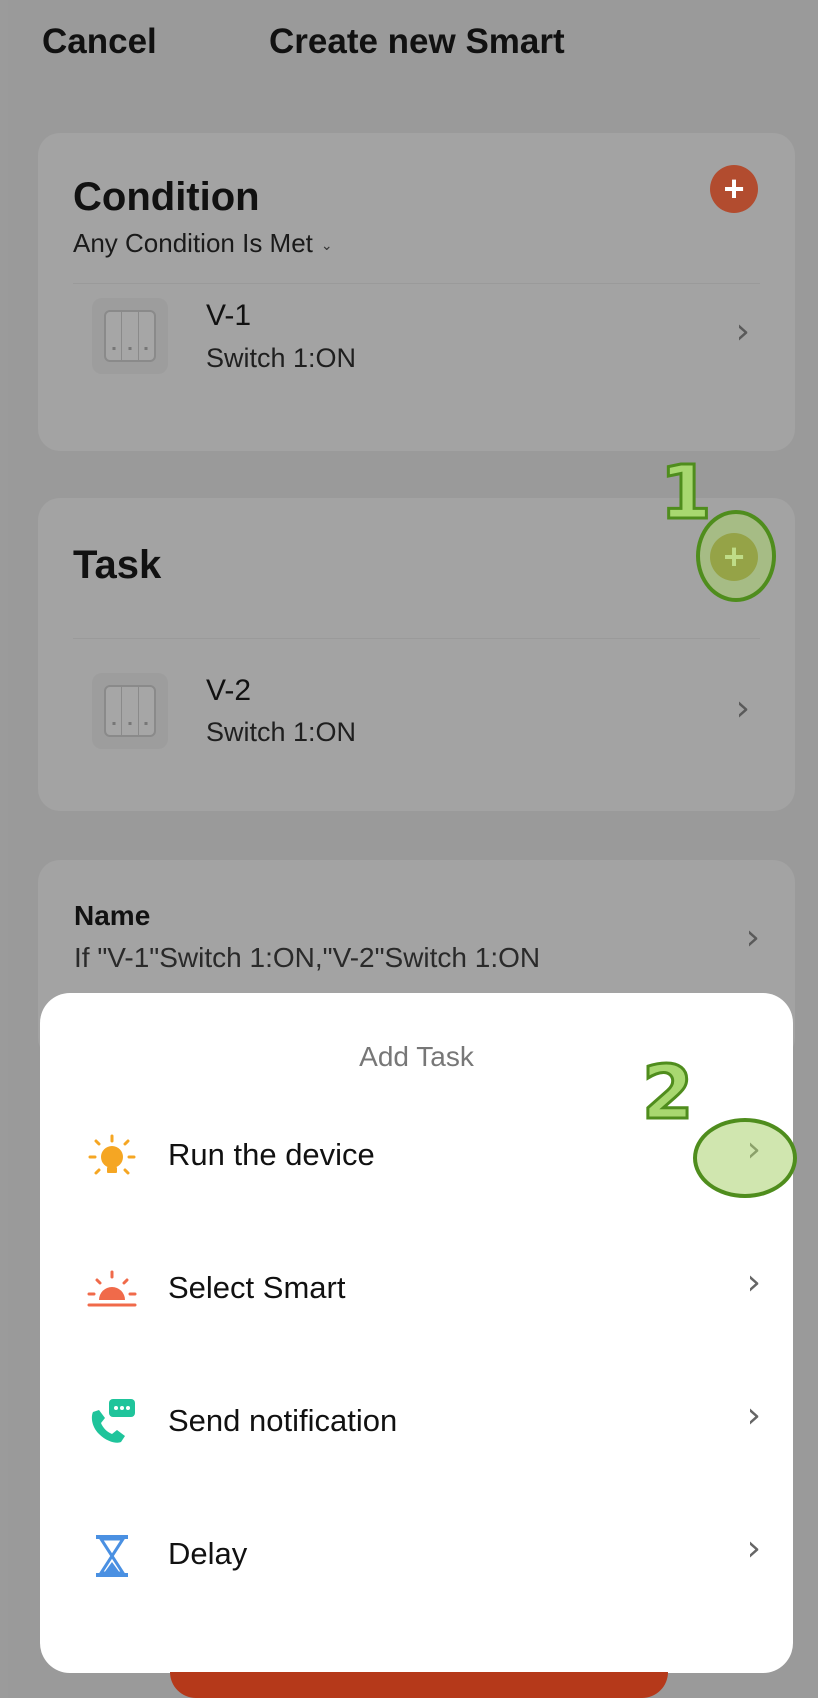  I want to click on annotation-step-2: 2, so click(668, 1093).